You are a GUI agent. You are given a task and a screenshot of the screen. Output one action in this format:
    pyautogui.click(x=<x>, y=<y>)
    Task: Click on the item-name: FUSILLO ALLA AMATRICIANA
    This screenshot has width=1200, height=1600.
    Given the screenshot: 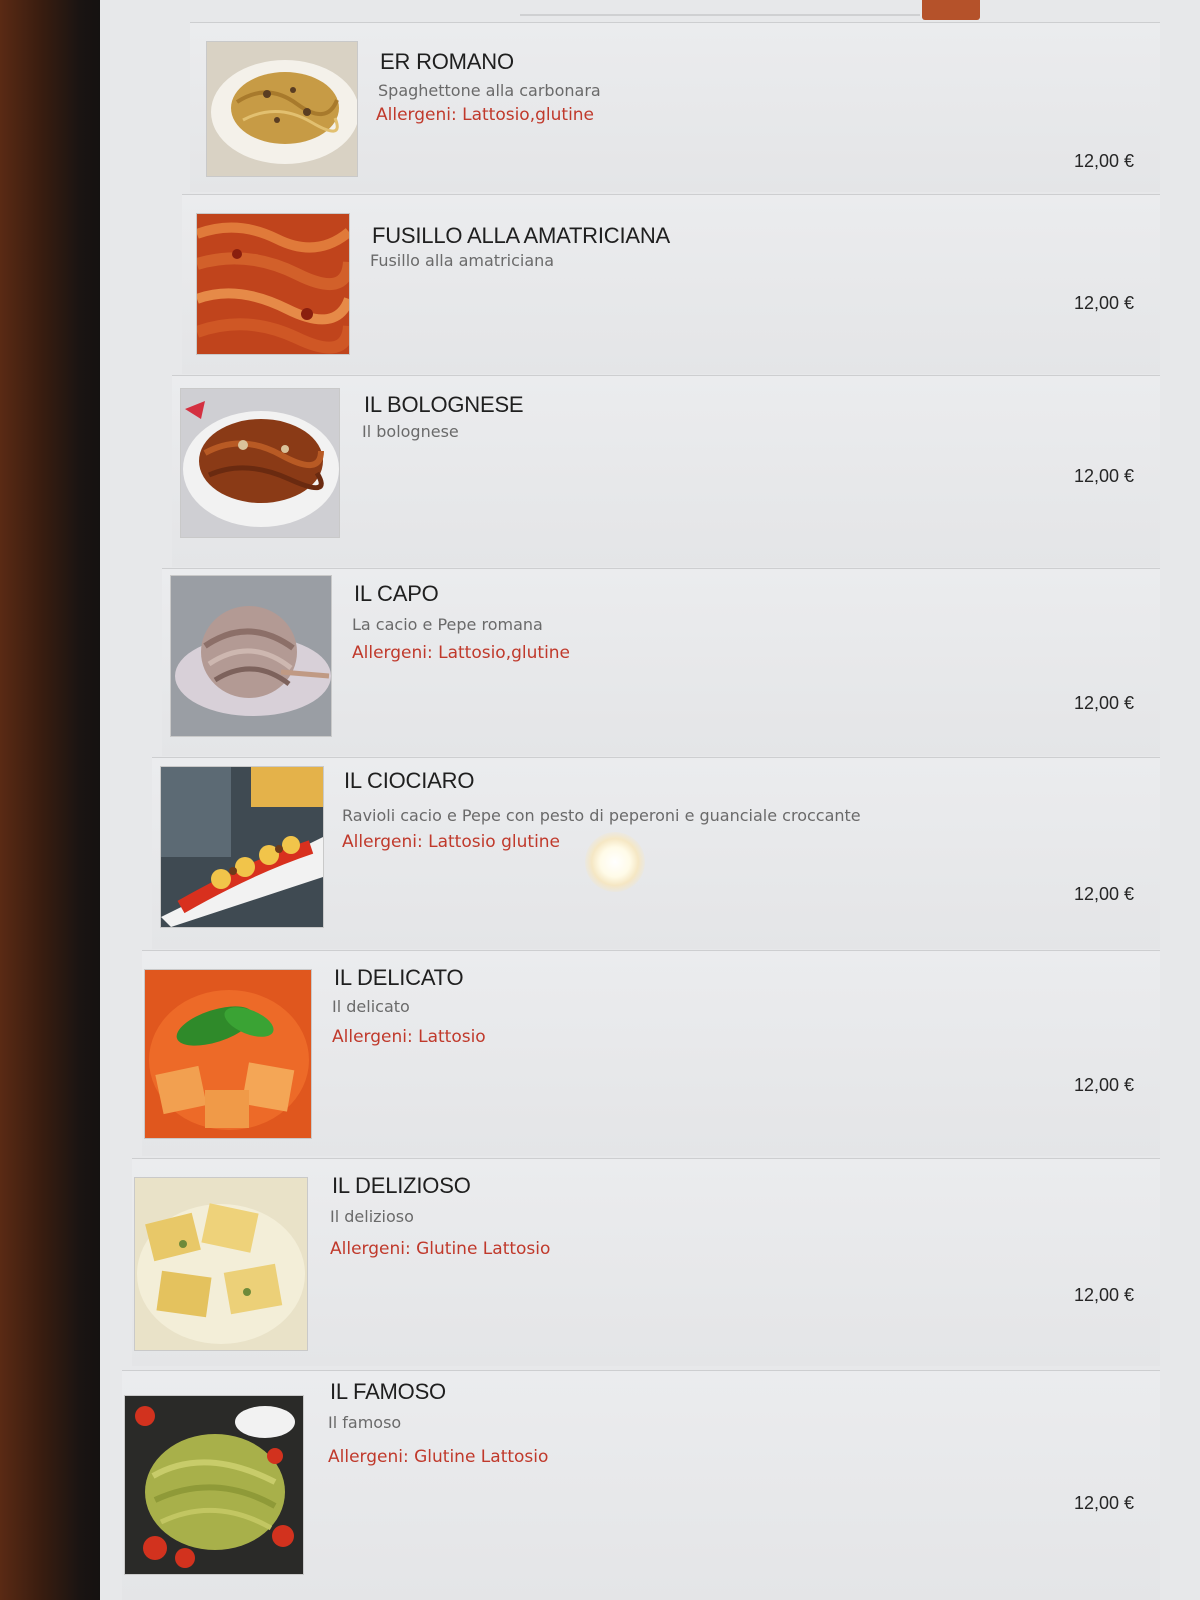 What is the action you would take?
    pyautogui.click(x=521, y=235)
    